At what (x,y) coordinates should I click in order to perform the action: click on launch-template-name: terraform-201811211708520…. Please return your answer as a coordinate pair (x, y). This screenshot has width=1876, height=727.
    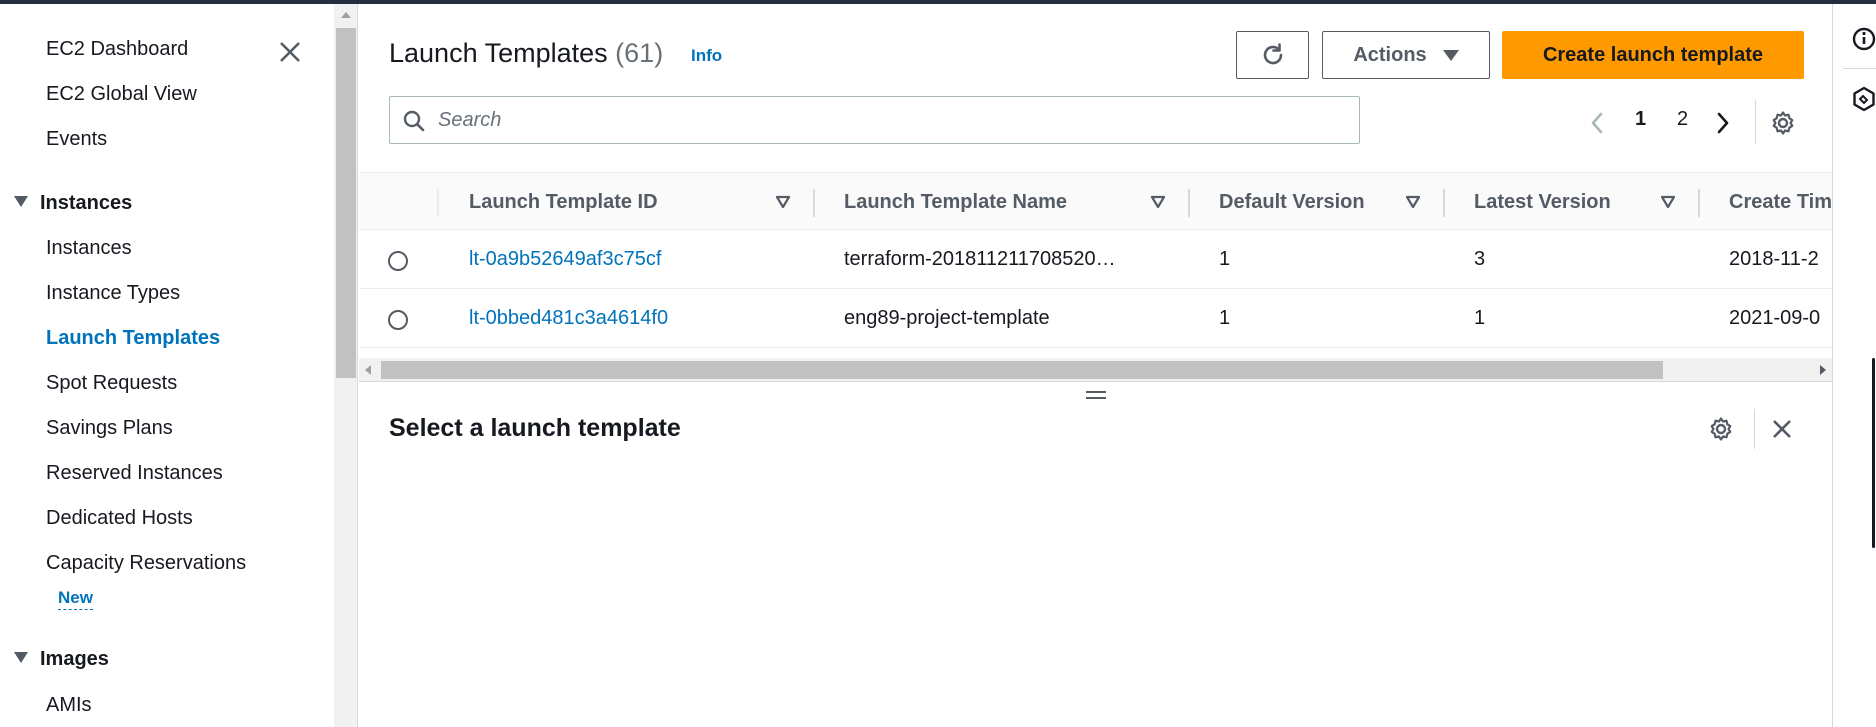
    Looking at the image, I should click on (980, 259).